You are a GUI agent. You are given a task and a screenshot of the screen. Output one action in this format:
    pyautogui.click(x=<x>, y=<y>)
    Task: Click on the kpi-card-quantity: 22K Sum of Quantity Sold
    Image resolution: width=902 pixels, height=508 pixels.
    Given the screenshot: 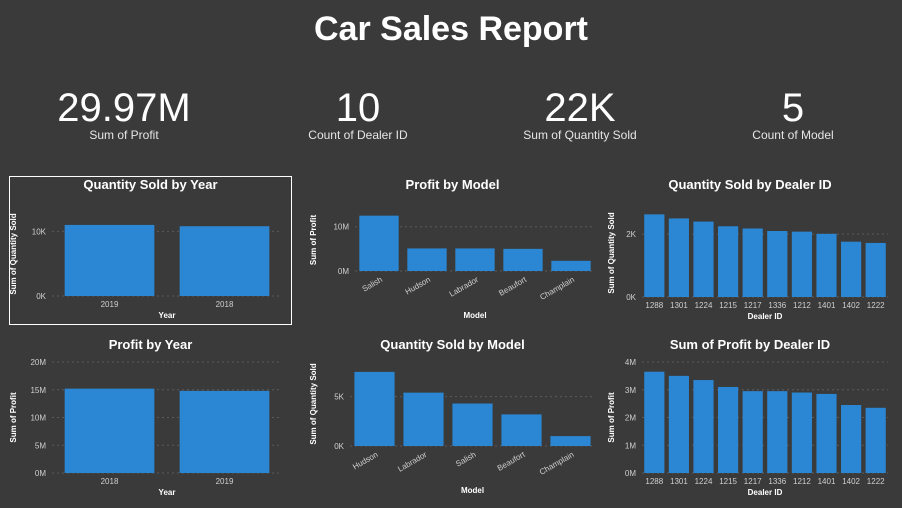 What is the action you would take?
    pyautogui.click(x=580, y=114)
    